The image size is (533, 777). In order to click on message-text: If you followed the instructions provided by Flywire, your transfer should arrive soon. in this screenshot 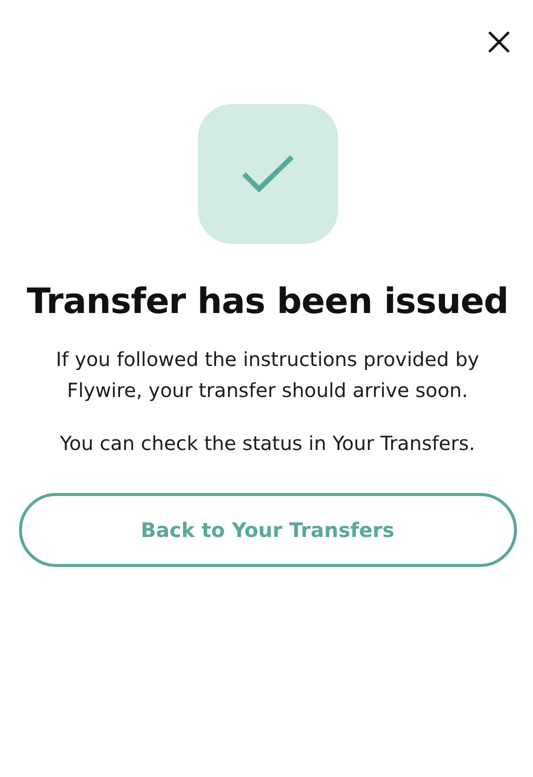, I will do `click(267, 375)`.